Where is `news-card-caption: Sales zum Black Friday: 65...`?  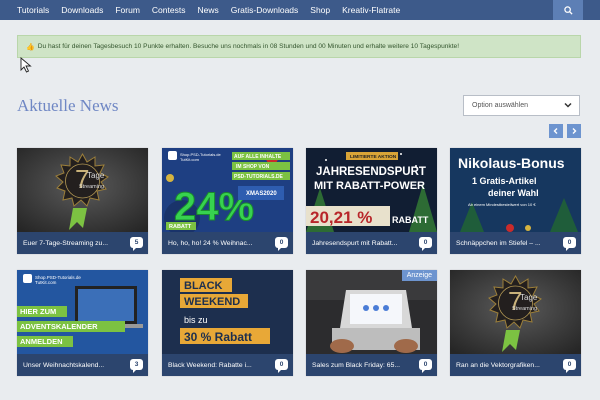 news-card-caption: Sales zum Black Friday: 65... is located at coordinates (371, 365).